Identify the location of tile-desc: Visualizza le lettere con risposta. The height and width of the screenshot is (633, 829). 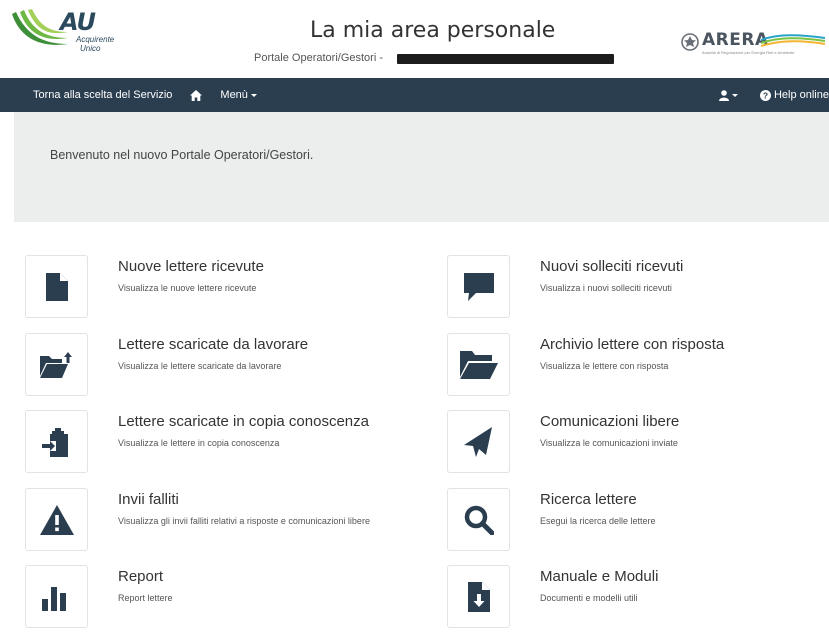
(604, 366).